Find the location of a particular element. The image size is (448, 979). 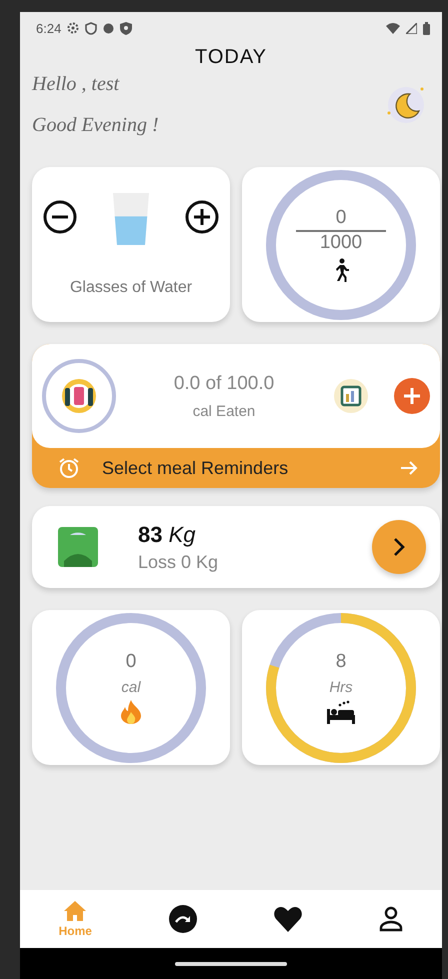

chevron-right-icon is located at coordinates (399, 547).